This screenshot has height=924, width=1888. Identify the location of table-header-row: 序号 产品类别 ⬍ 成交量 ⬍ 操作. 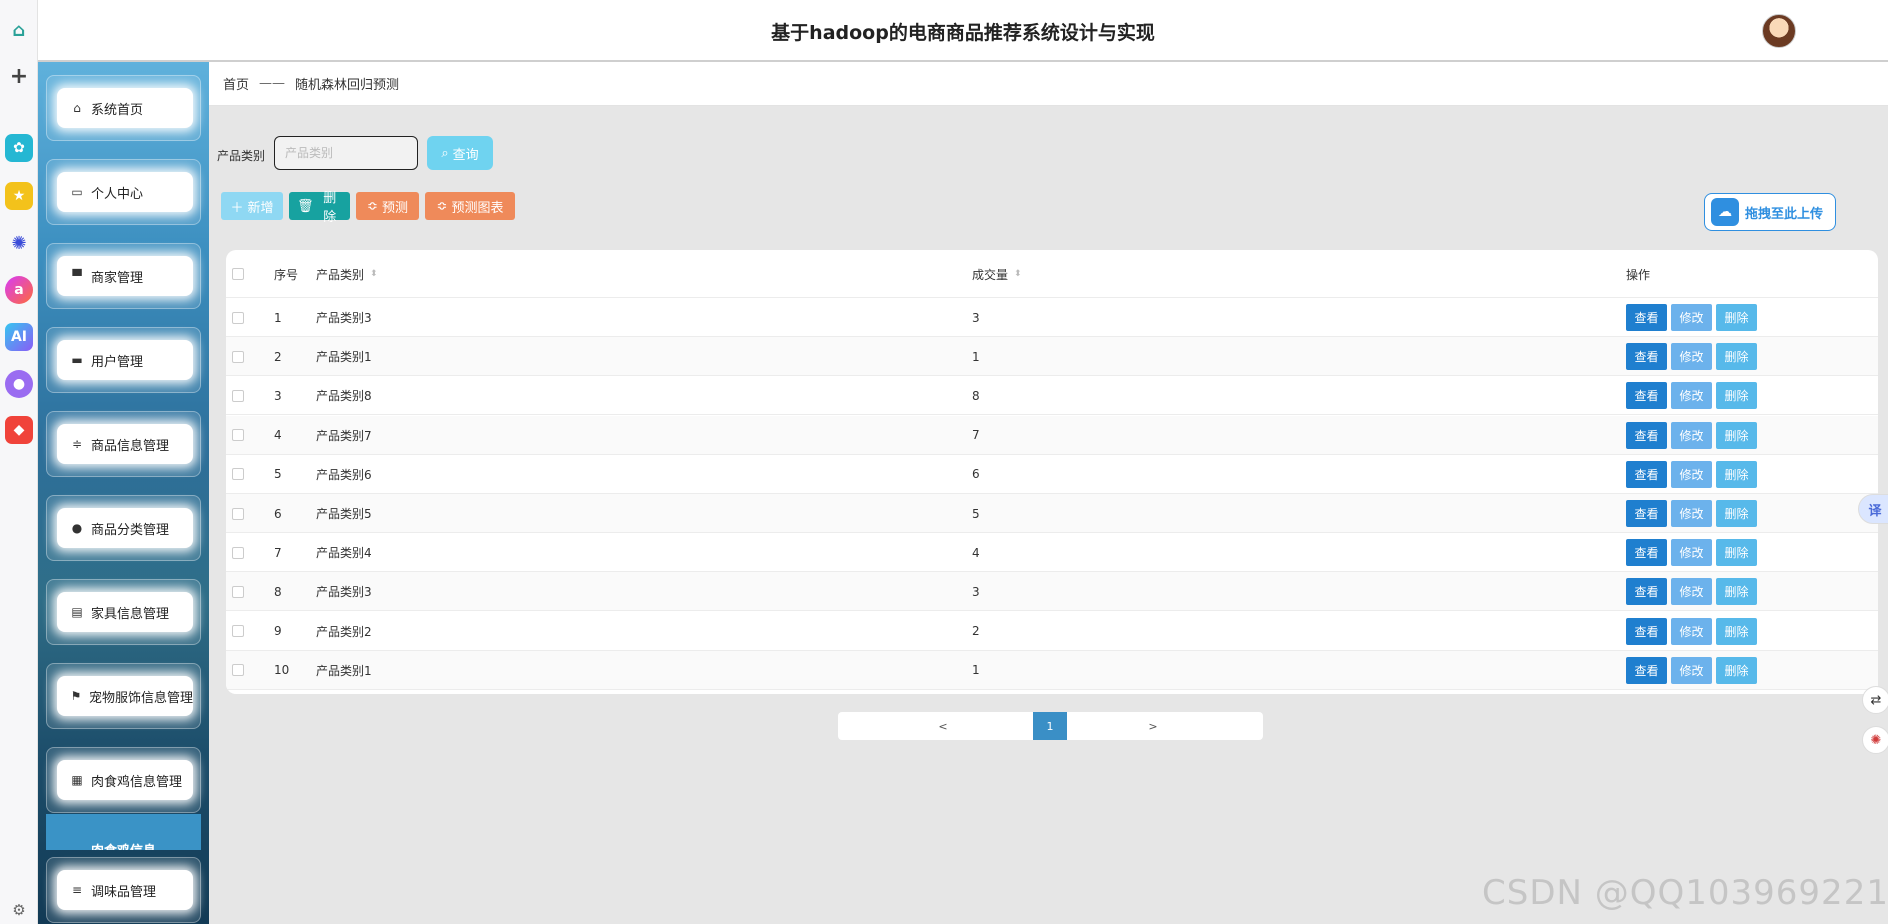
(1052, 274).